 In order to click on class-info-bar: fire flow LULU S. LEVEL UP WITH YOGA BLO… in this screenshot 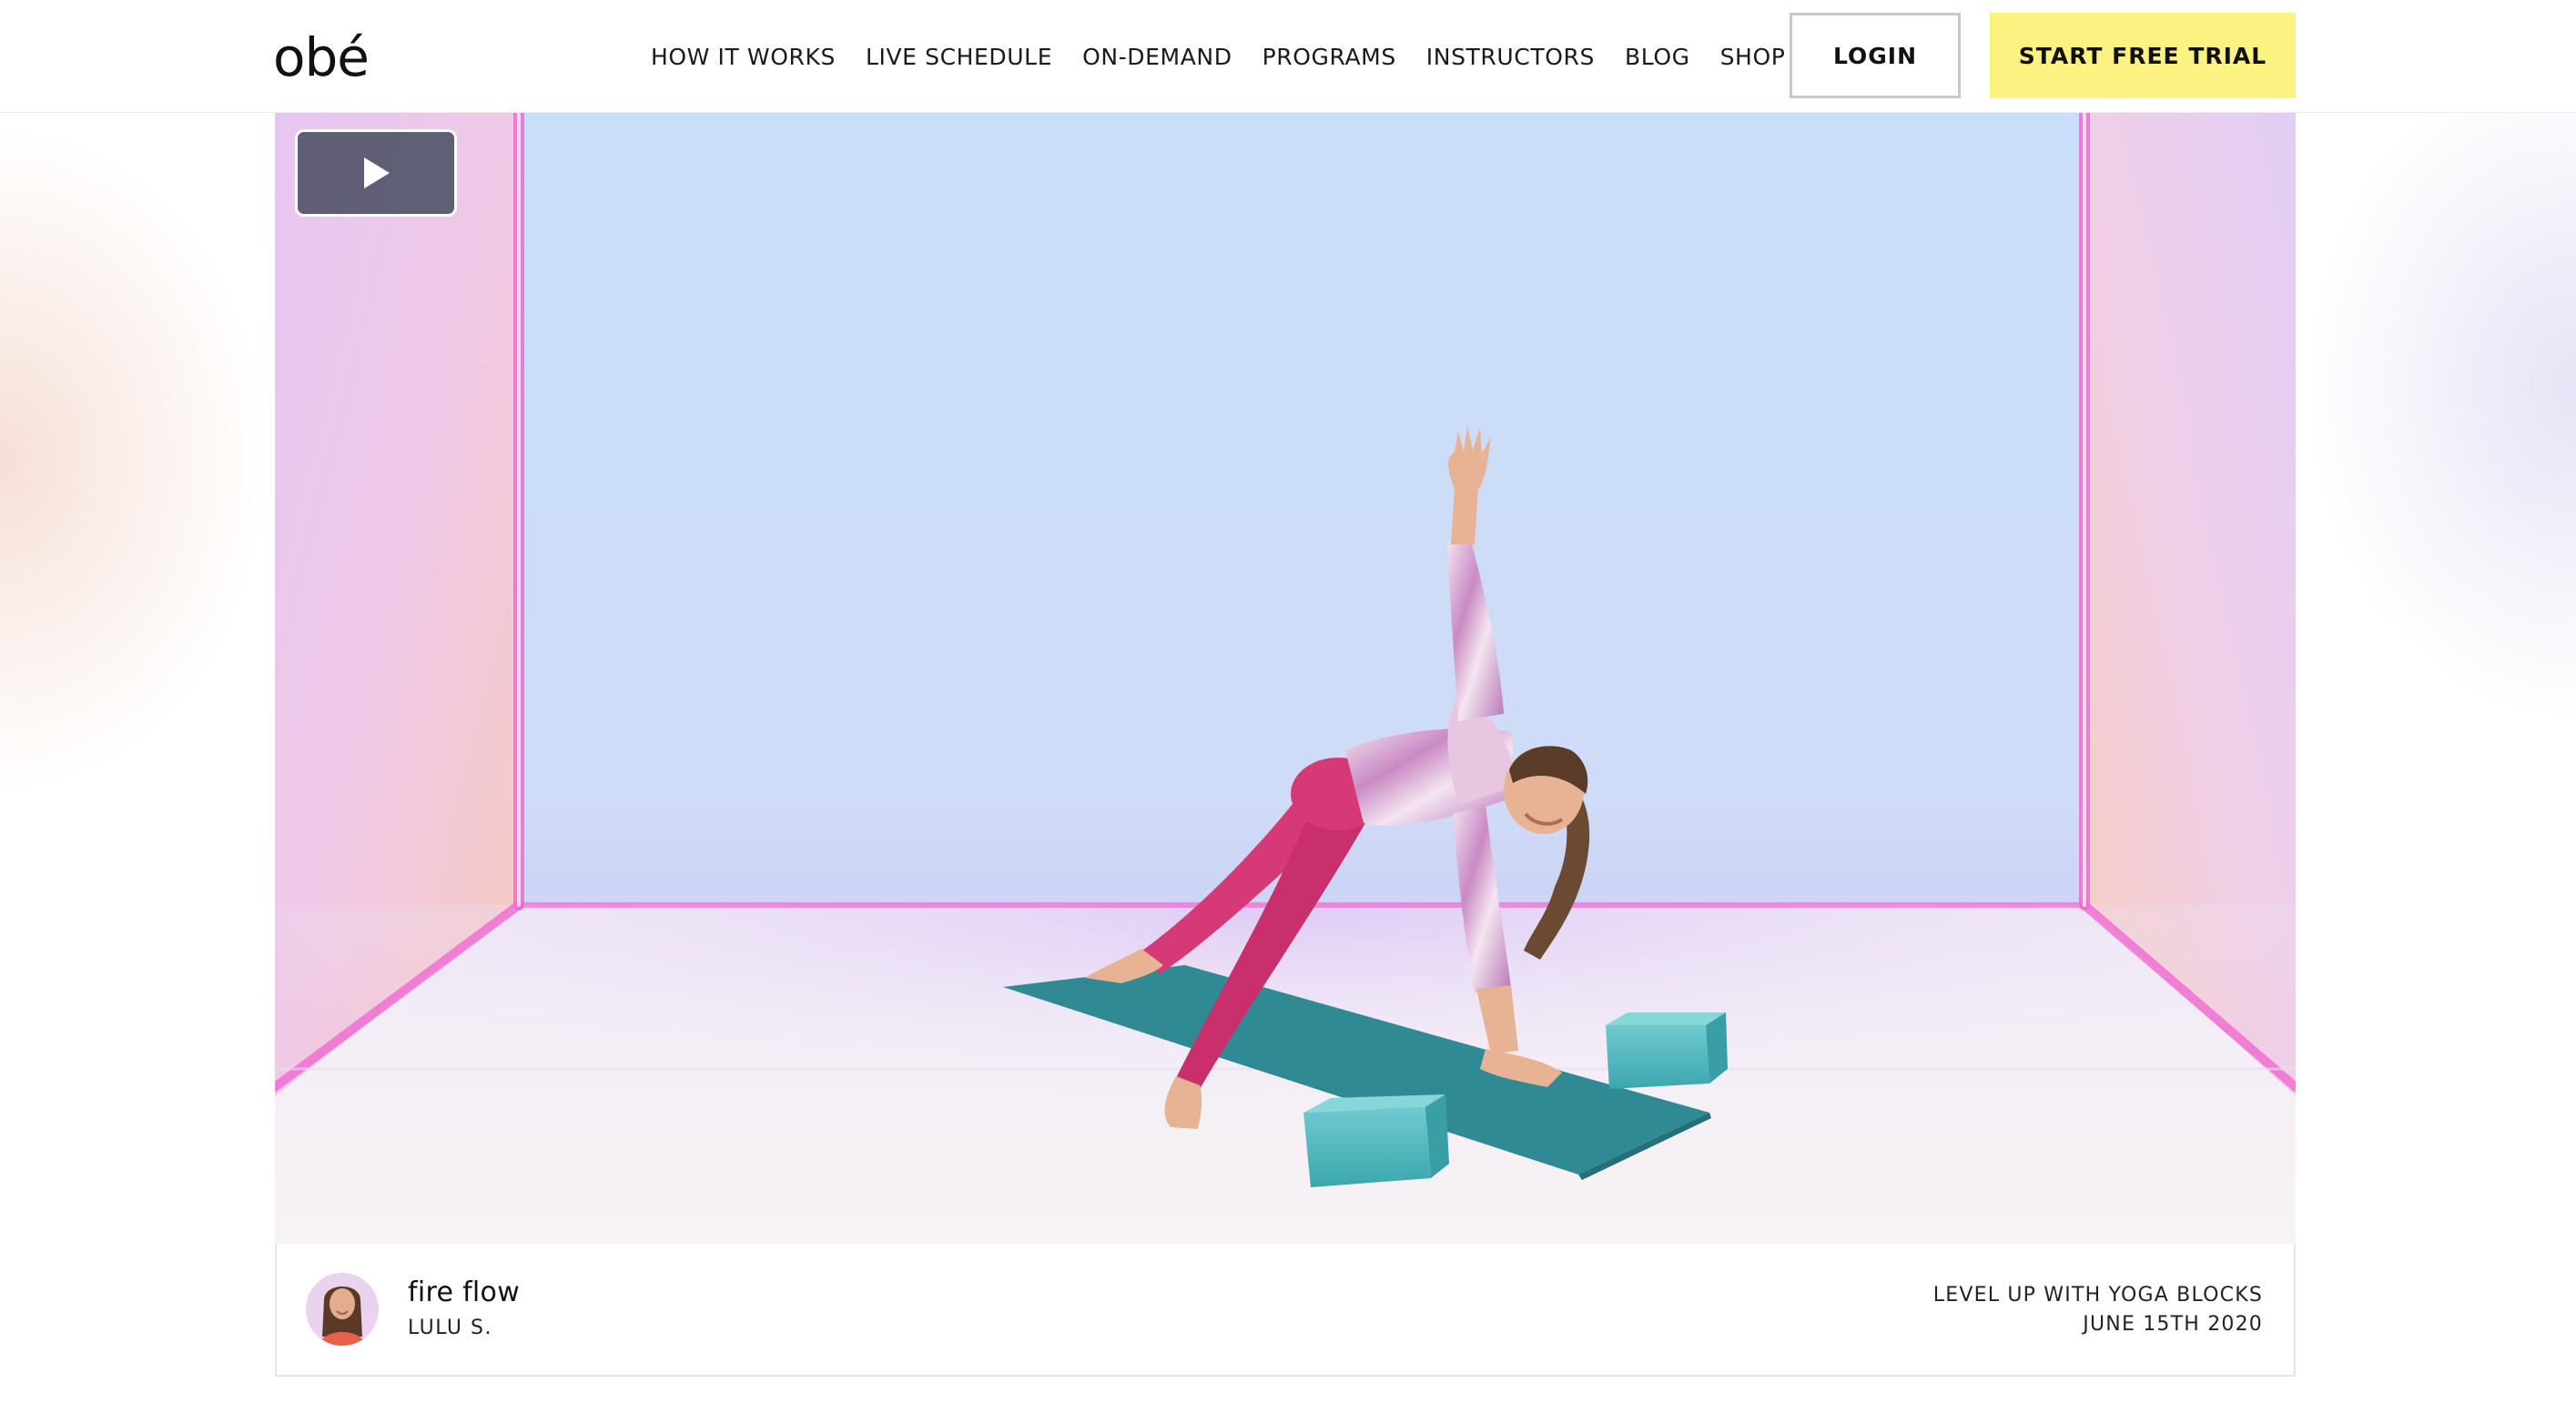, I will do `click(1285, 1310)`.